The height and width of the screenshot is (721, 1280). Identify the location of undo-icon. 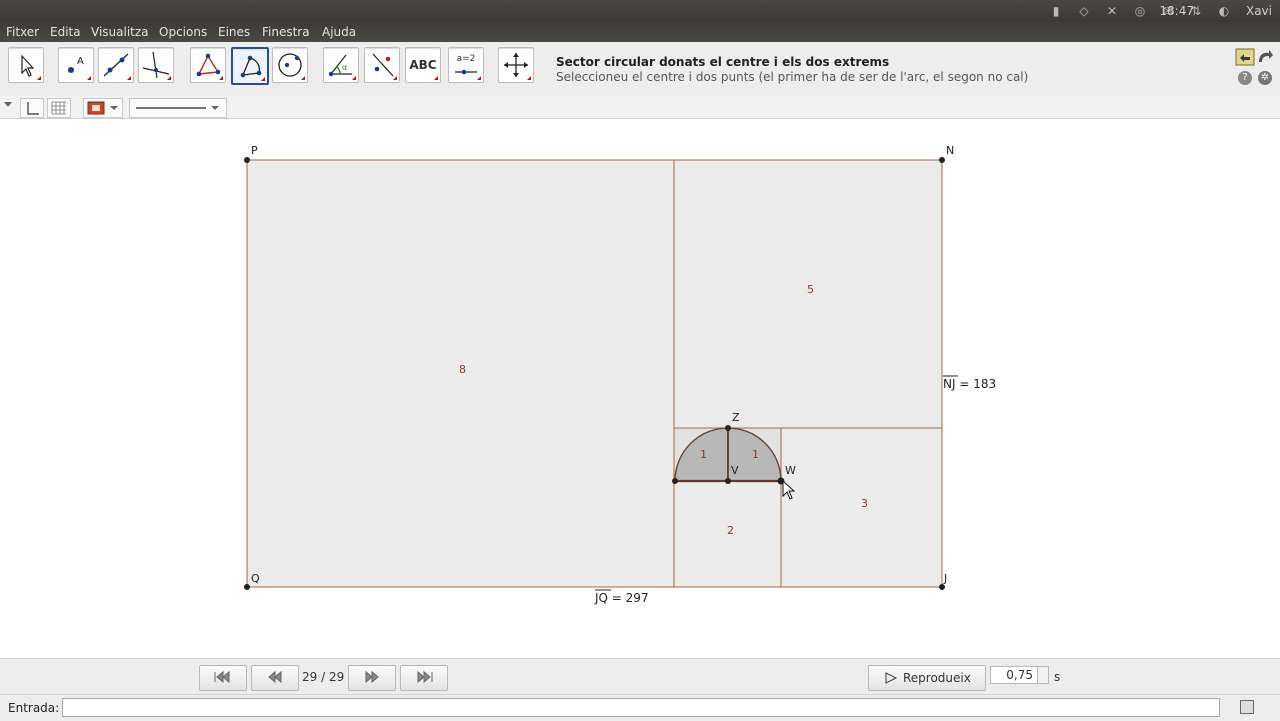
(1245, 57).